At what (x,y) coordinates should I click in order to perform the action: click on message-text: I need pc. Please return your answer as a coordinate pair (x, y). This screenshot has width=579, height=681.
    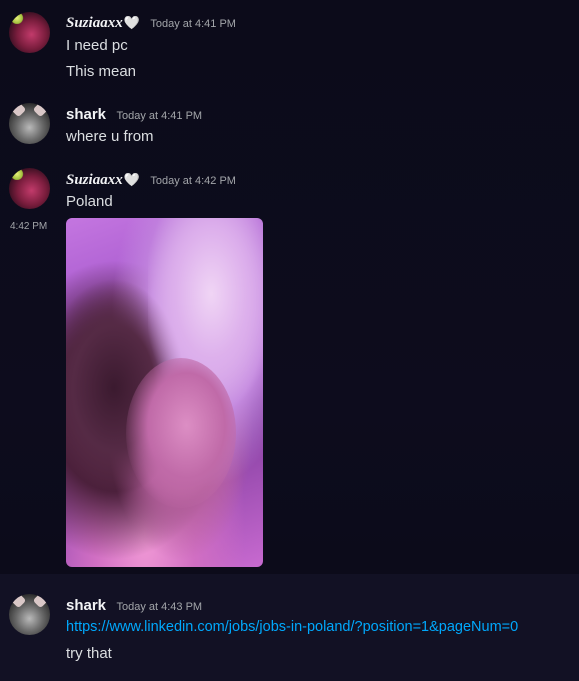
    Looking at the image, I should click on (97, 45).